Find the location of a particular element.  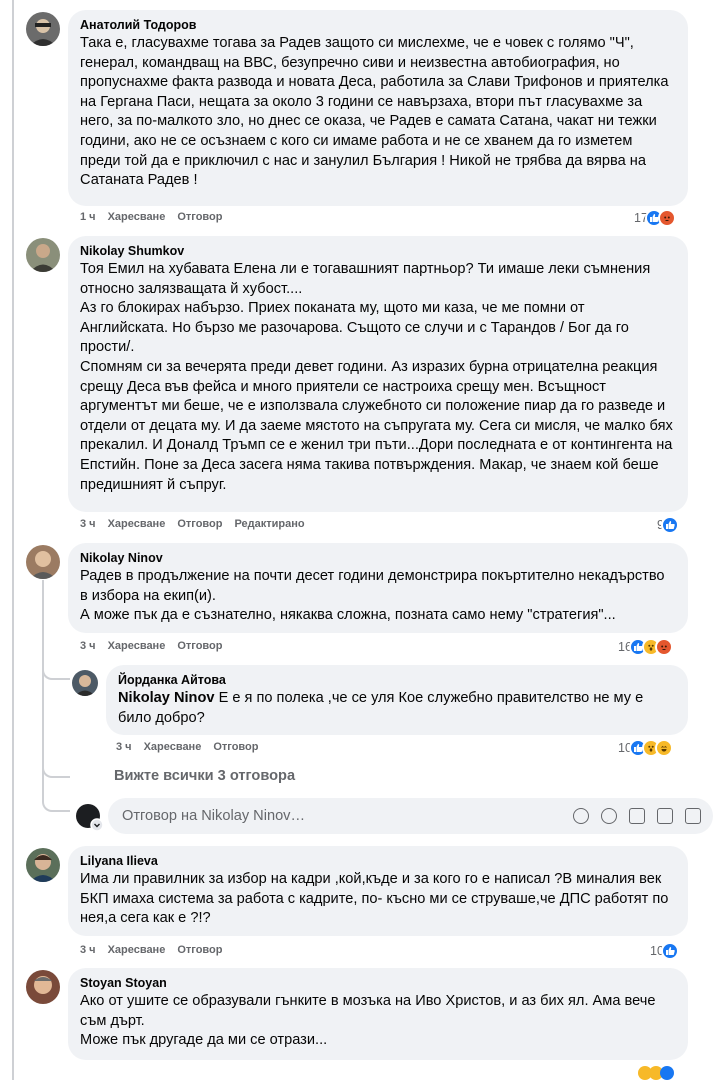

comment-author: Nikolay Shumkov is located at coordinates (378, 251).